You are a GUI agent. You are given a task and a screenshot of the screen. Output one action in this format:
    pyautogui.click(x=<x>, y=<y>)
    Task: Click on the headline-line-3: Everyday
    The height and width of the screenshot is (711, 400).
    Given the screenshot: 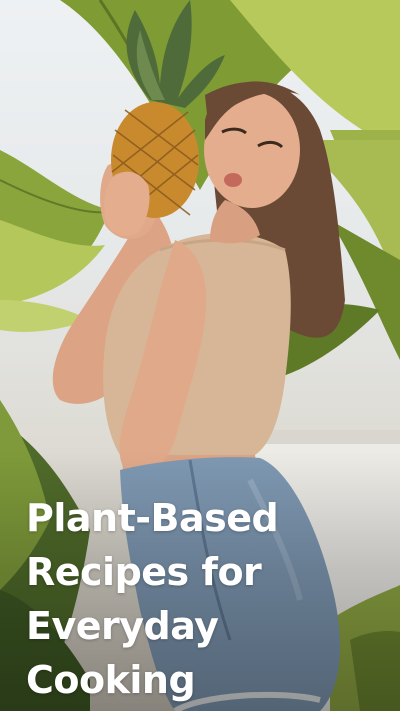 What is the action you would take?
    pyautogui.click(x=122, y=626)
    